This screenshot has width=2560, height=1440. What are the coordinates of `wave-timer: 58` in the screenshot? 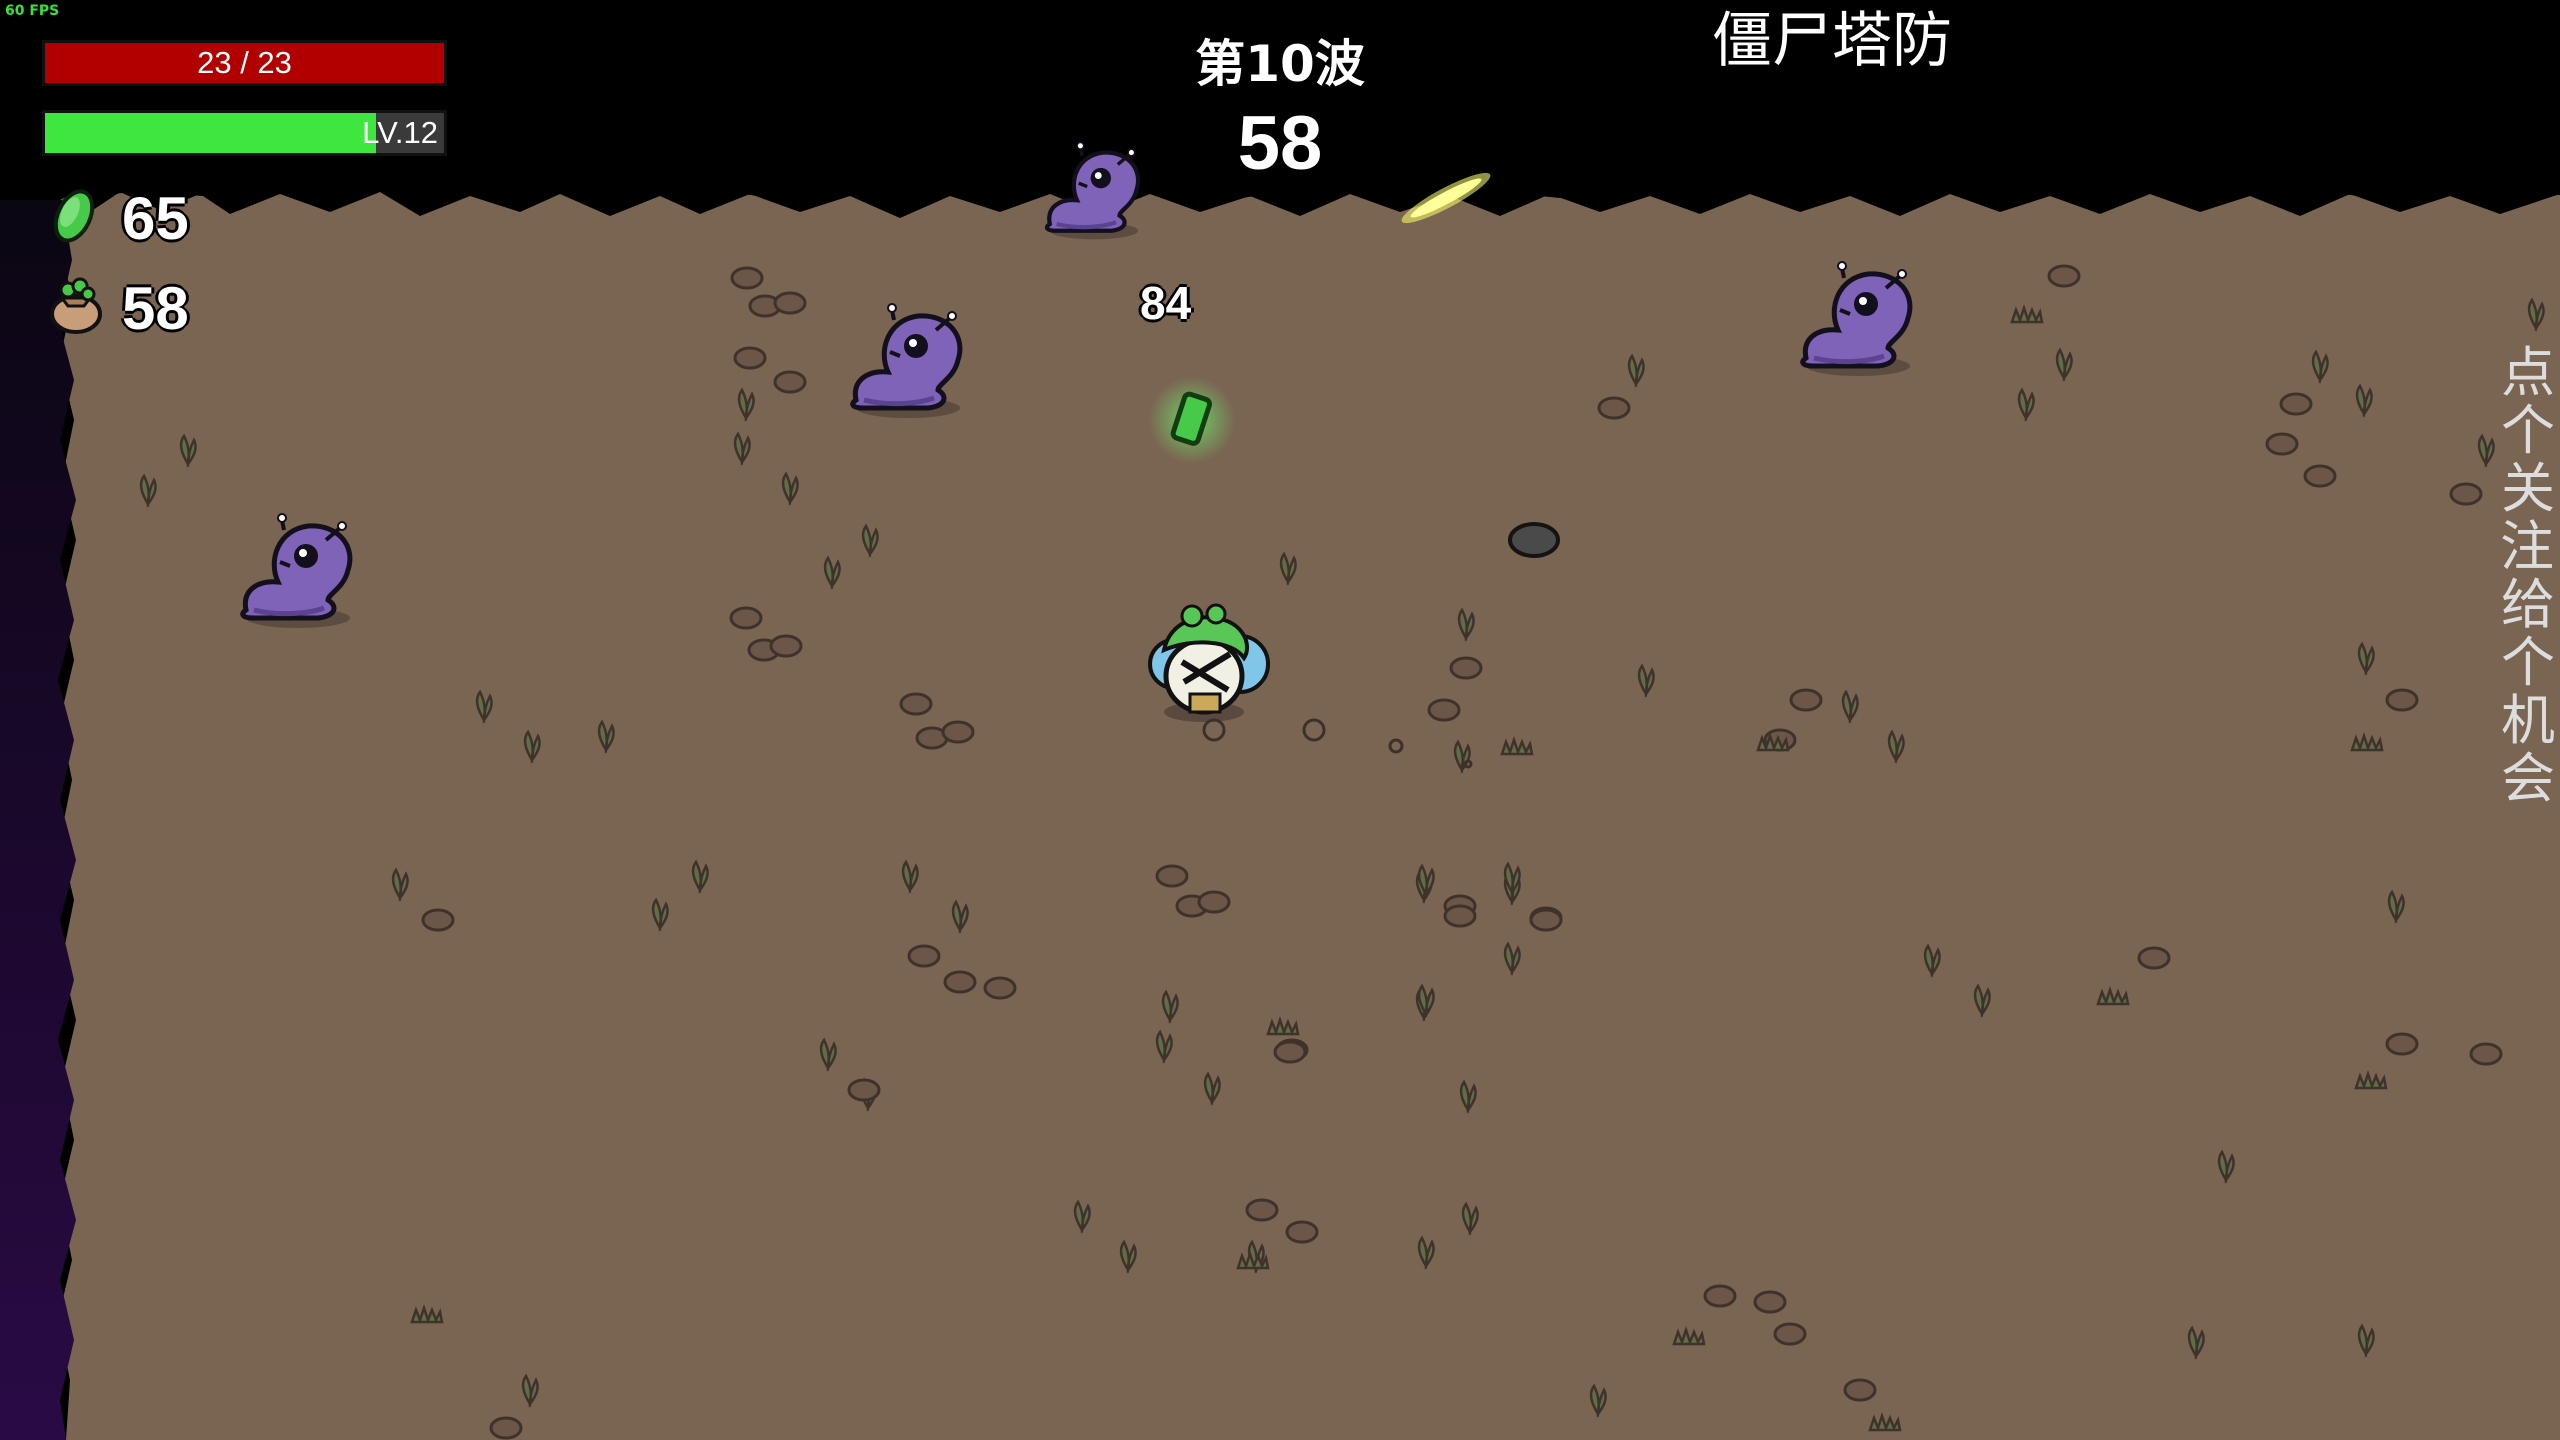 It's located at (1280, 143).